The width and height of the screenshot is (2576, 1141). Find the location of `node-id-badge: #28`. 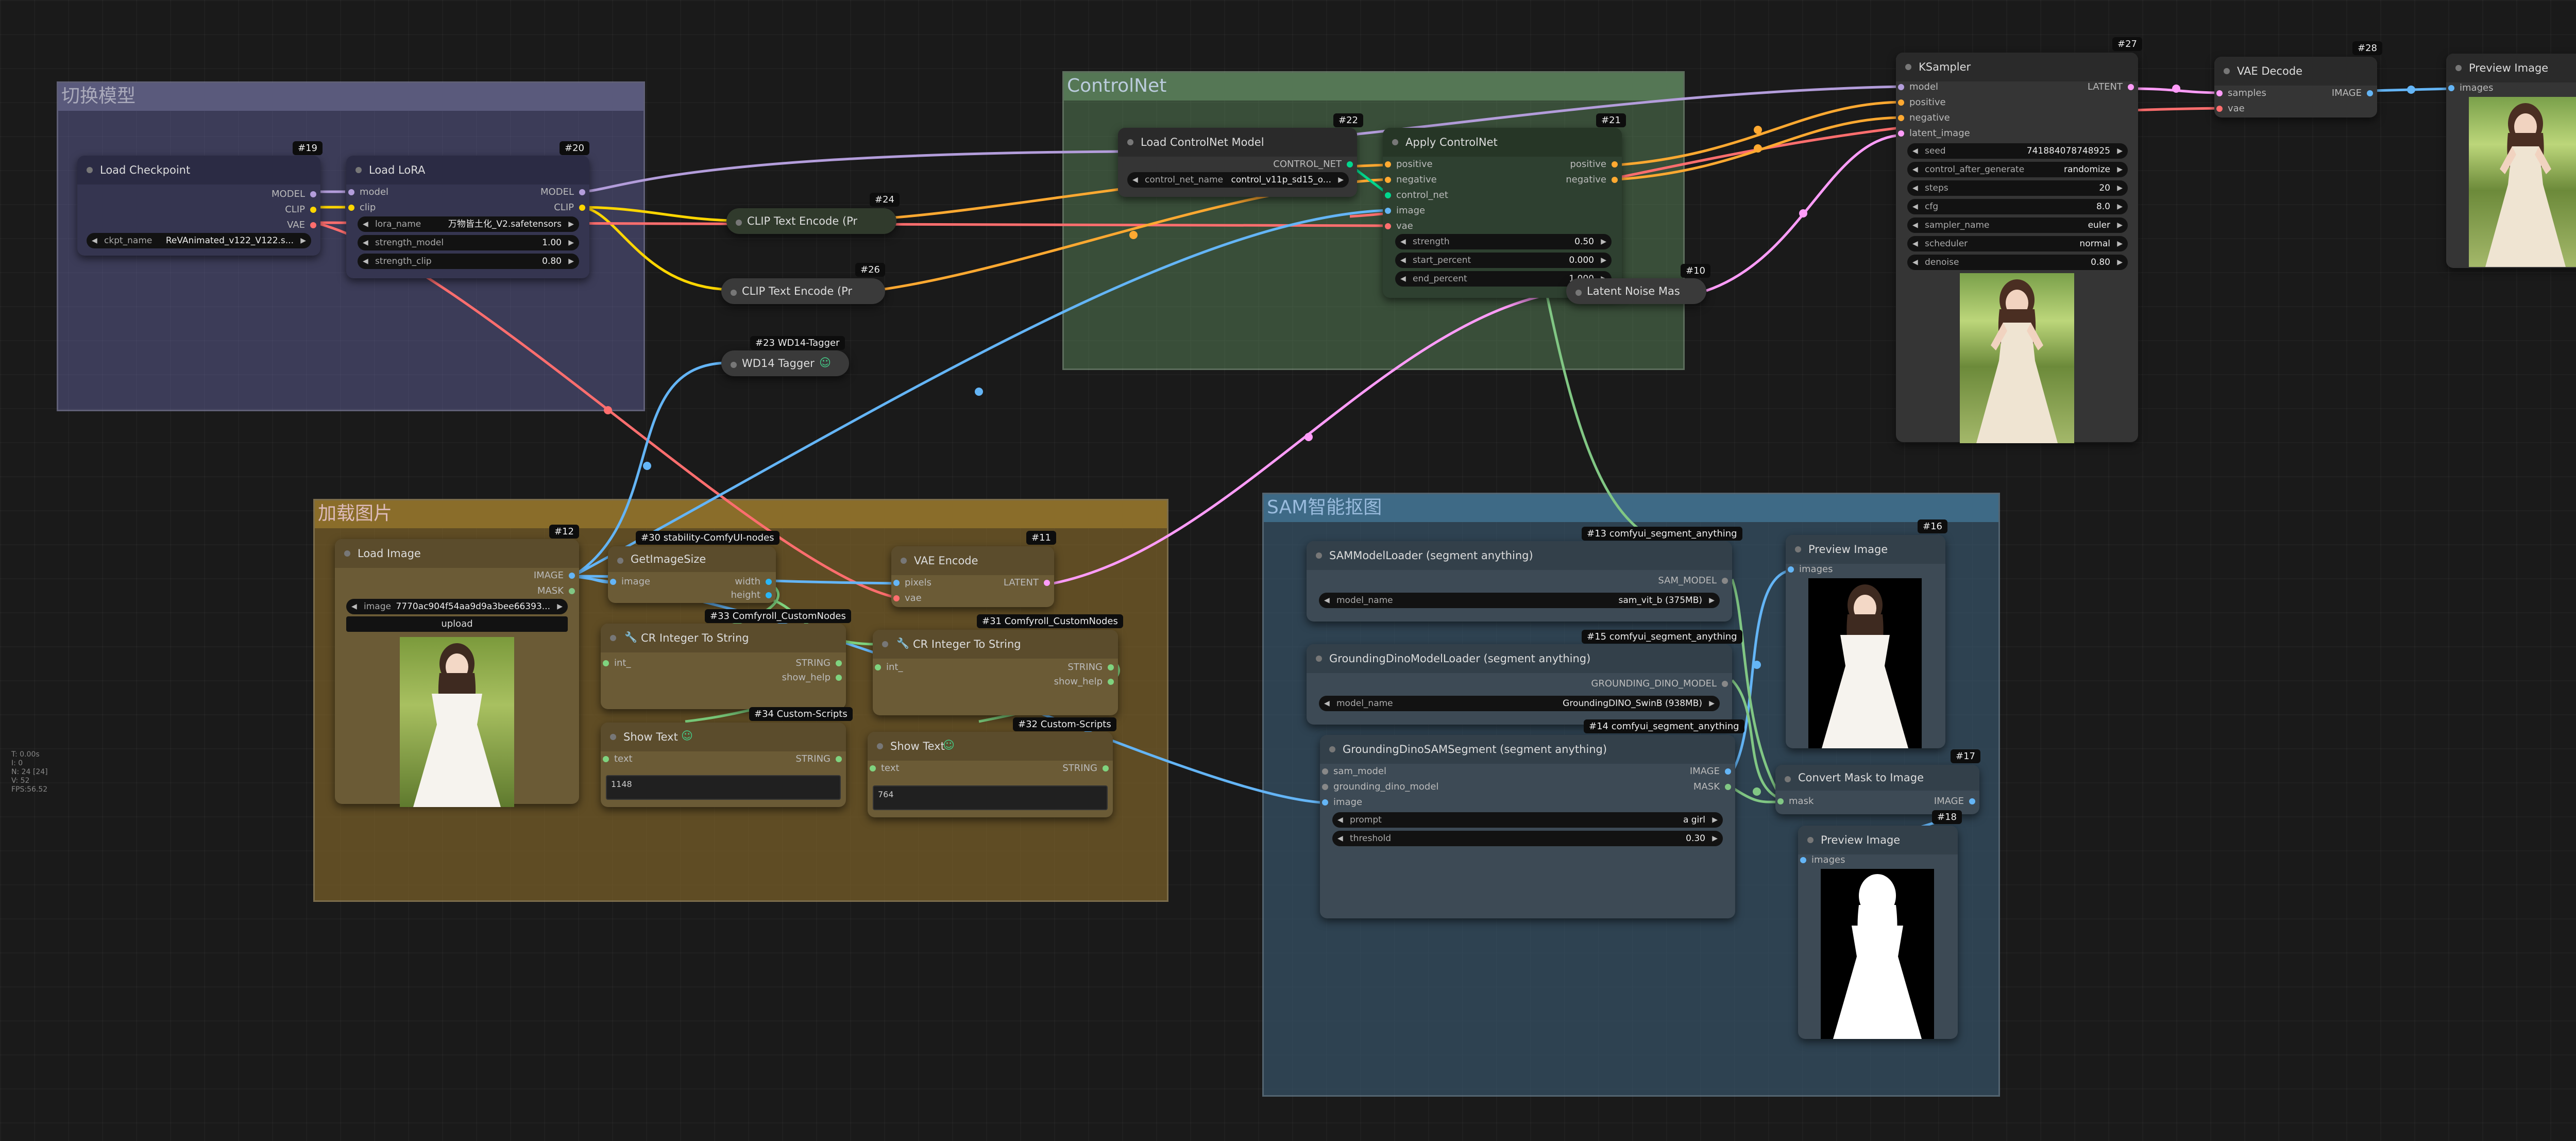

node-id-badge: #28 is located at coordinates (2367, 48).